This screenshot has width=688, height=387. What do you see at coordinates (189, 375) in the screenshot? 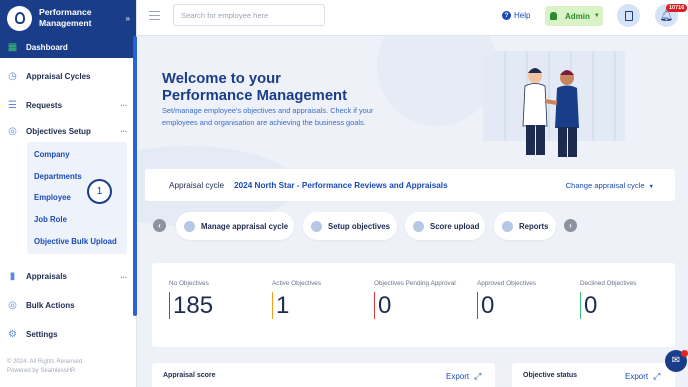
I see `card-title: Appraisal score` at bounding box center [189, 375].